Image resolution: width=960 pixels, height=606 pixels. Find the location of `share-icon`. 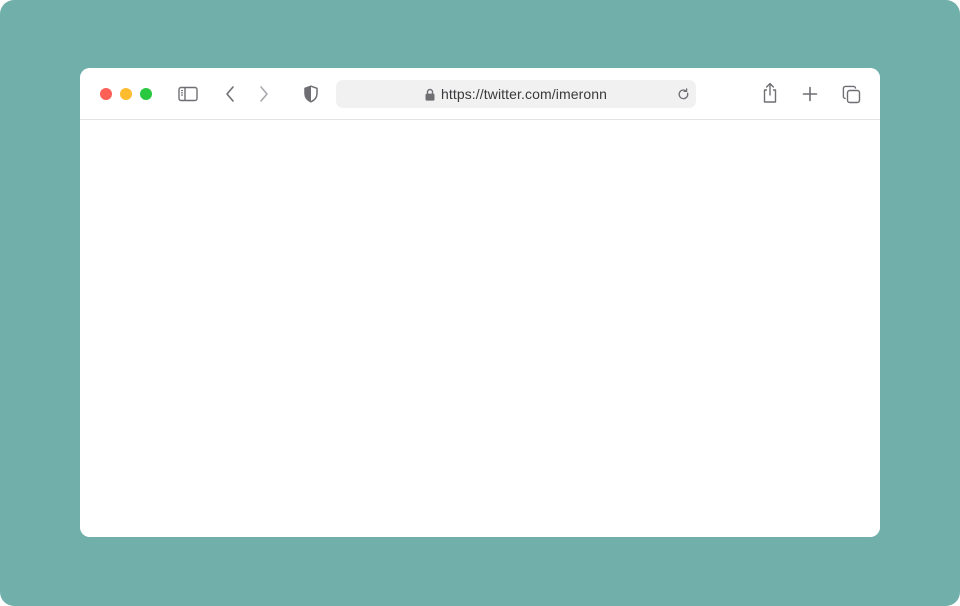

share-icon is located at coordinates (770, 92).